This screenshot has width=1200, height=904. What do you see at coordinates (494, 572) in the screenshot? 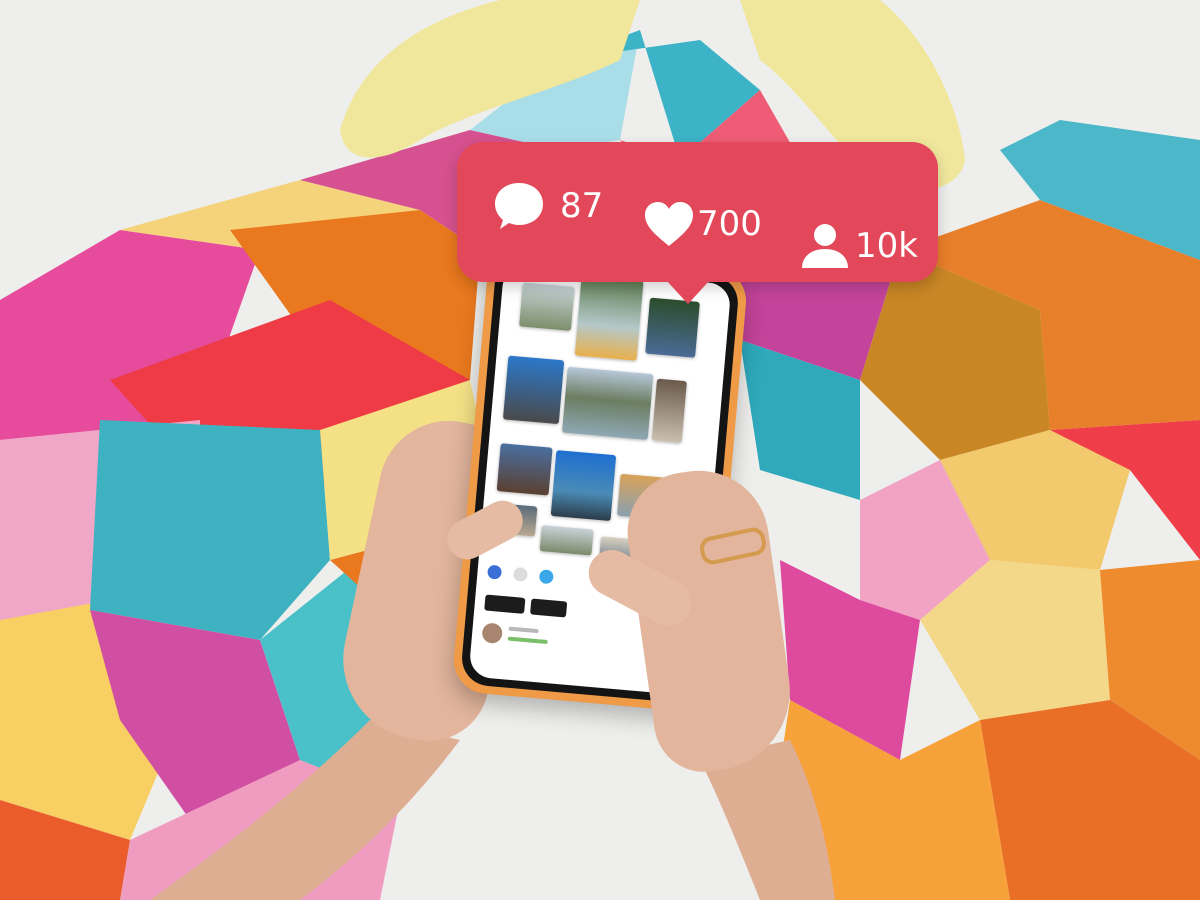
I see `facebook-icon` at bounding box center [494, 572].